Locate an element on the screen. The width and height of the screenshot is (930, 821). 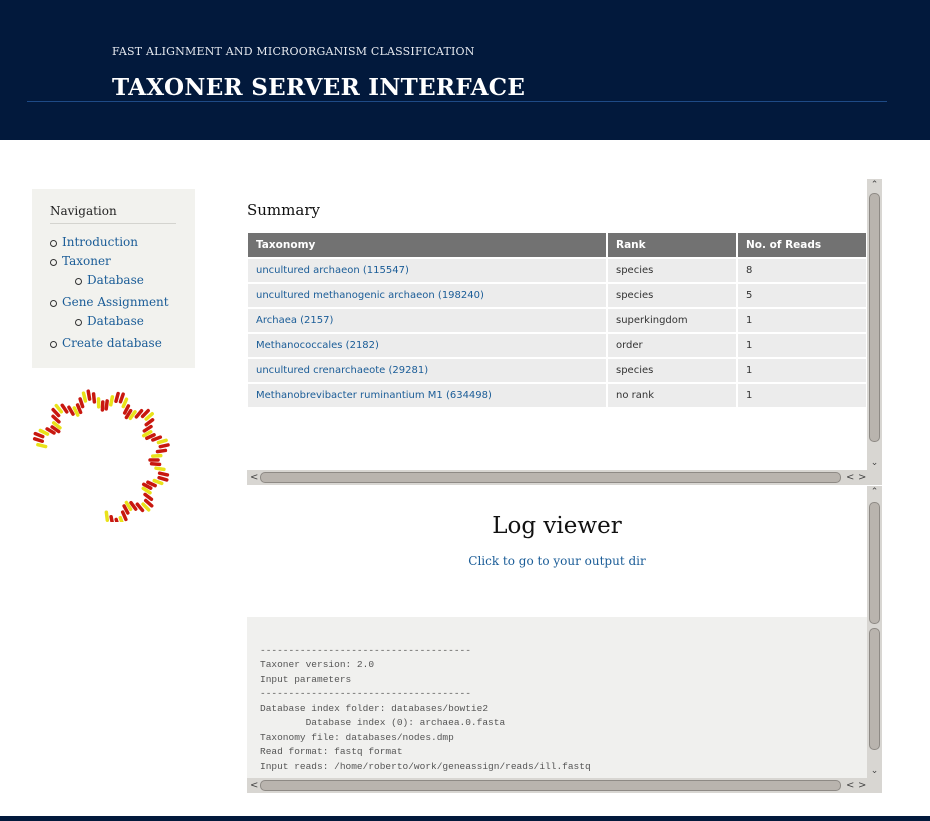
summary-title: Summary is located at coordinates (283, 210).